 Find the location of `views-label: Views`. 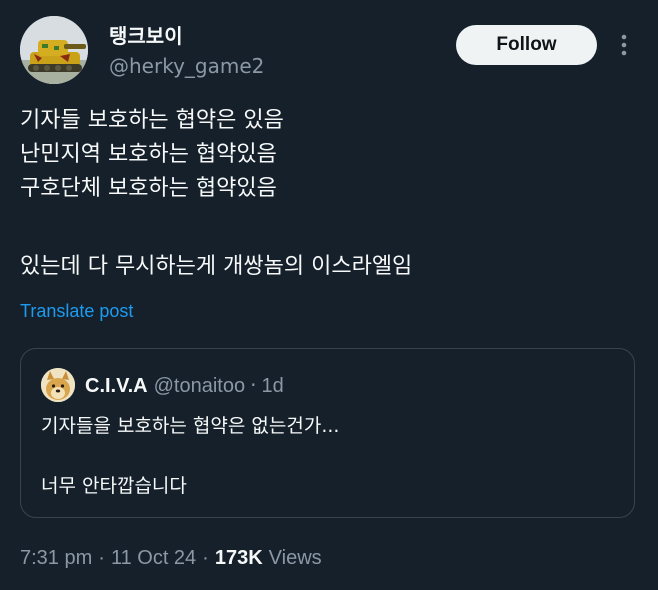

views-label: Views is located at coordinates (295, 558).